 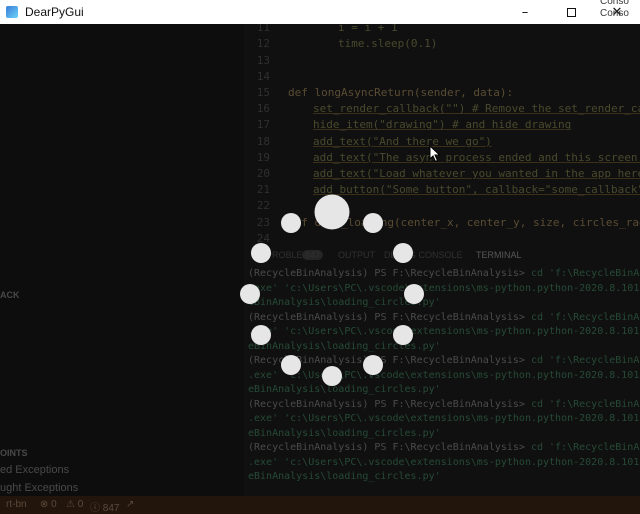 I want to click on corner-label-2: Conso, so click(x=614, y=13).